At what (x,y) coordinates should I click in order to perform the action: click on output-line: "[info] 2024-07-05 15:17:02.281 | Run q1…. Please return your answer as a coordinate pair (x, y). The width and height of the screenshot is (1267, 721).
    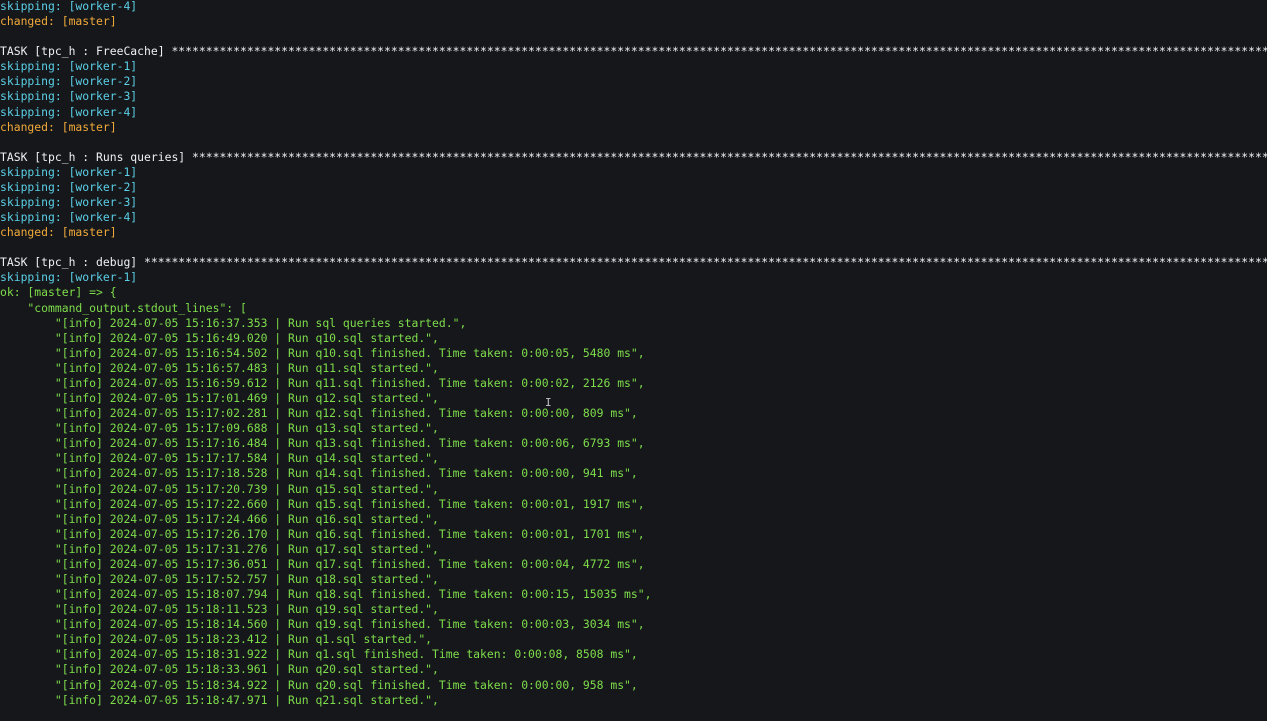
    Looking at the image, I should click on (319, 413).